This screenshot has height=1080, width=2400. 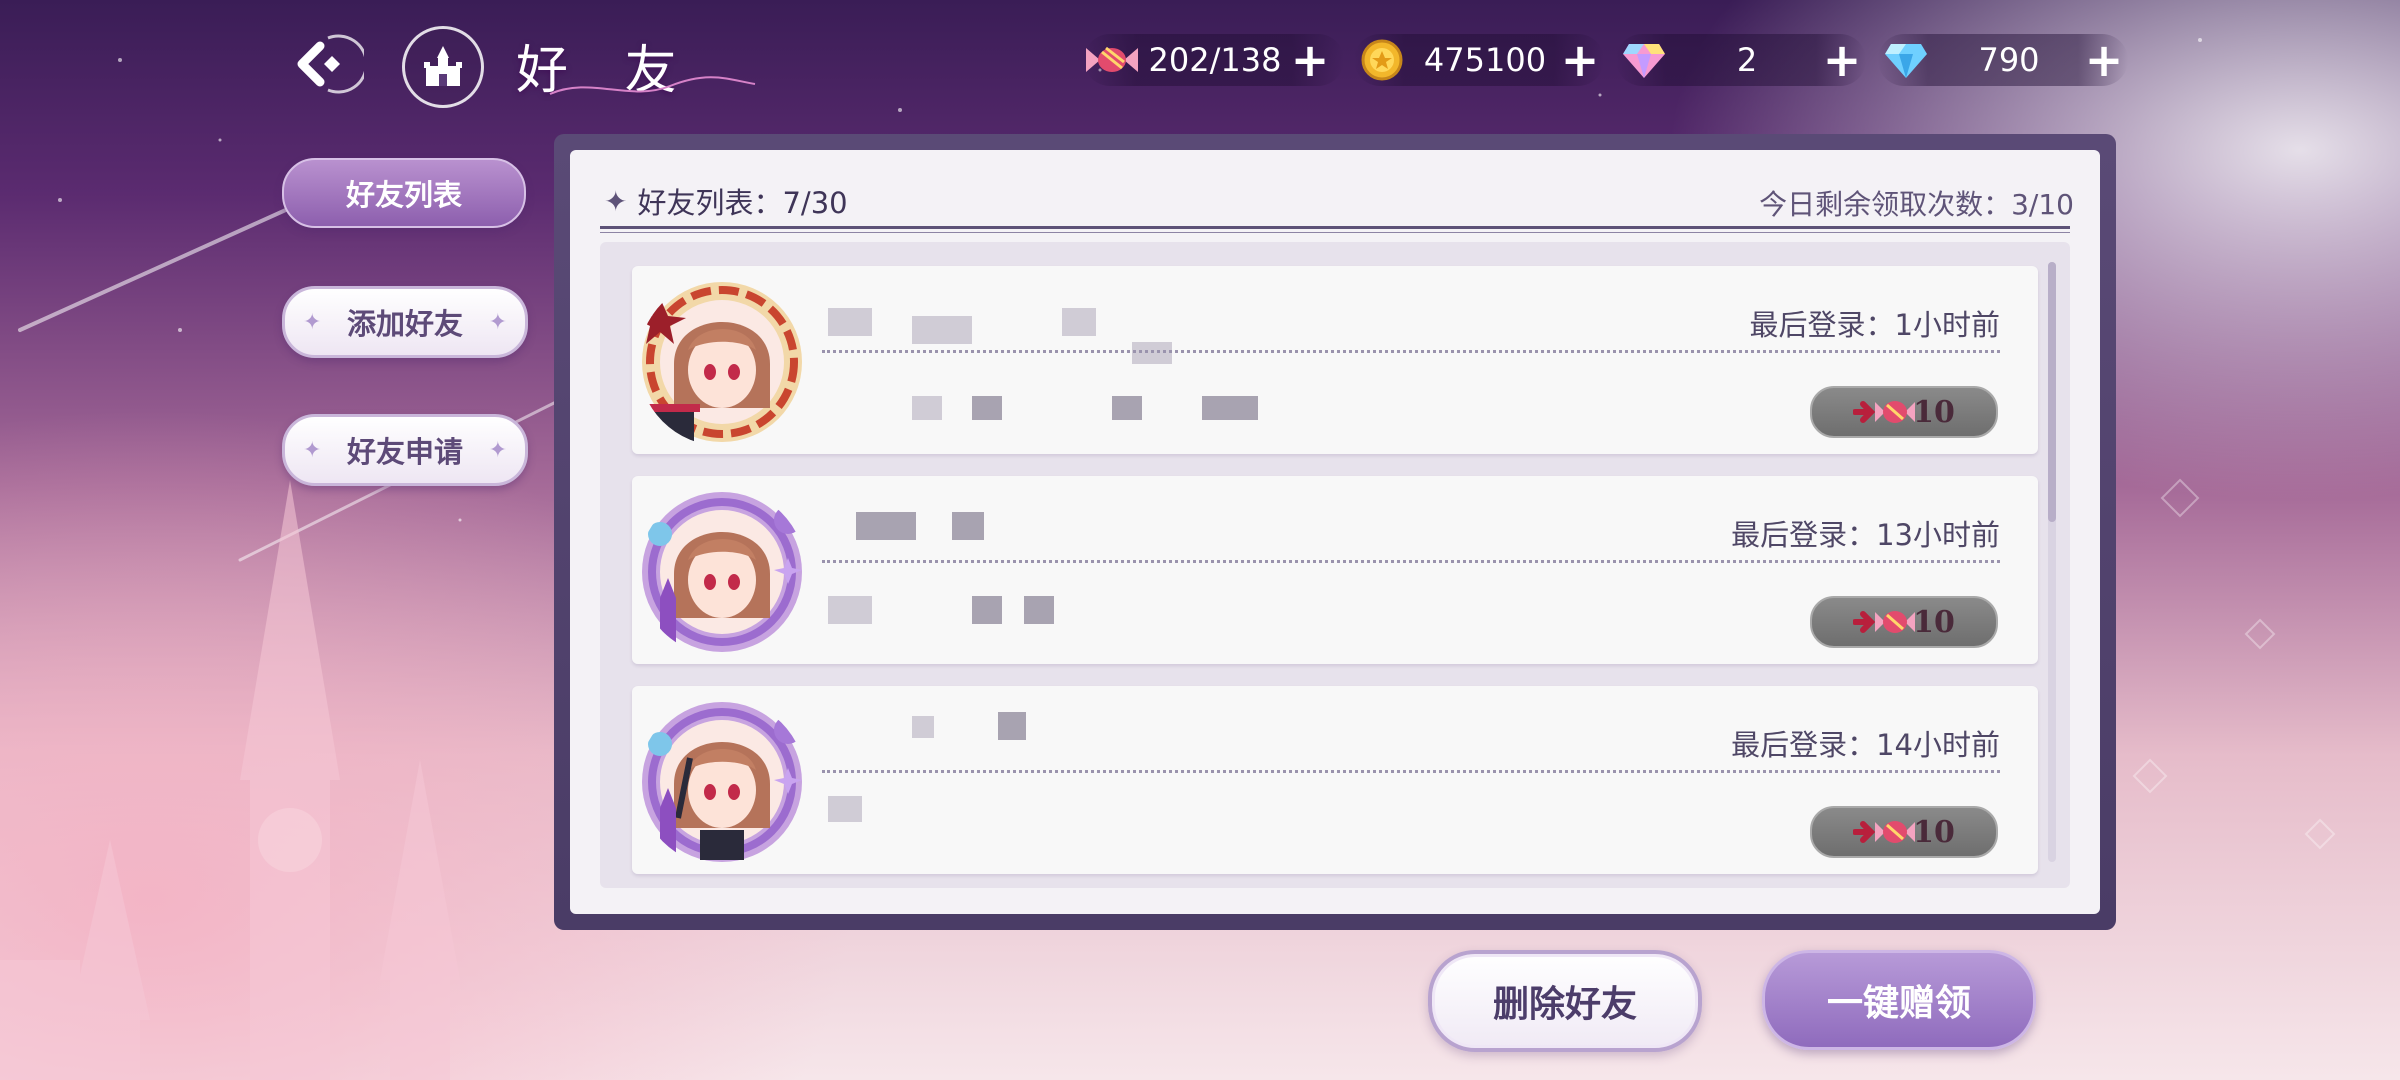 What do you see at coordinates (1335, 570) in the screenshot?
I see `list-item: 最后登录：13小时前 10` at bounding box center [1335, 570].